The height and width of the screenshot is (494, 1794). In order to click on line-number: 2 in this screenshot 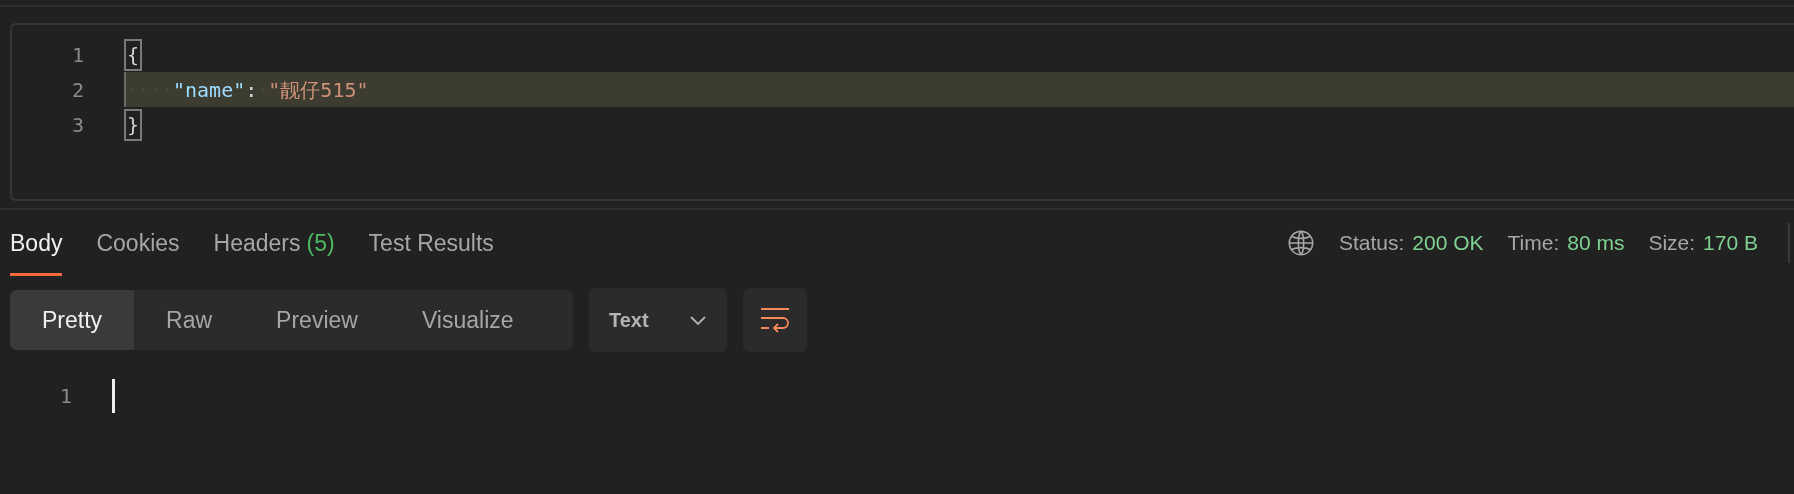, I will do `click(77, 90)`.